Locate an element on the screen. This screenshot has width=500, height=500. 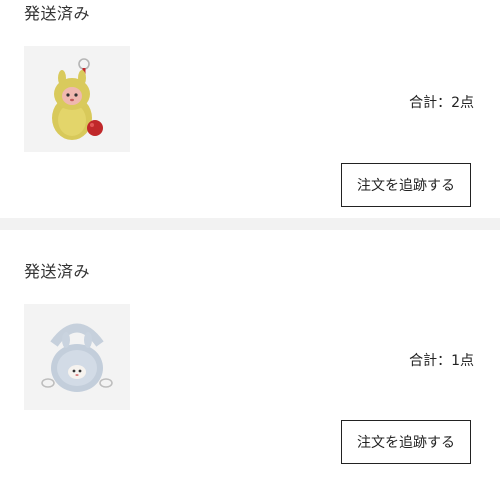
order-total: 合計：1点 is located at coordinates (441, 361).